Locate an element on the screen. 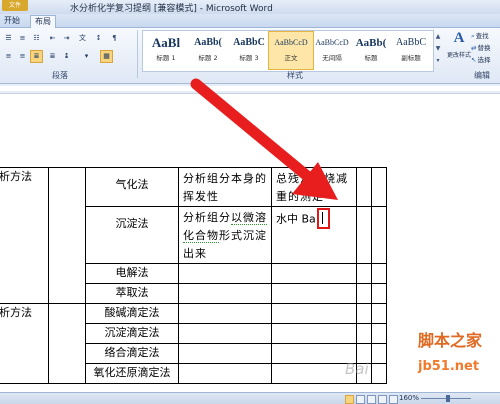 This screenshot has height=404, width=500. table-cell: 分析组分以微溶化合物形式沉淀出来 is located at coordinates (225, 235).